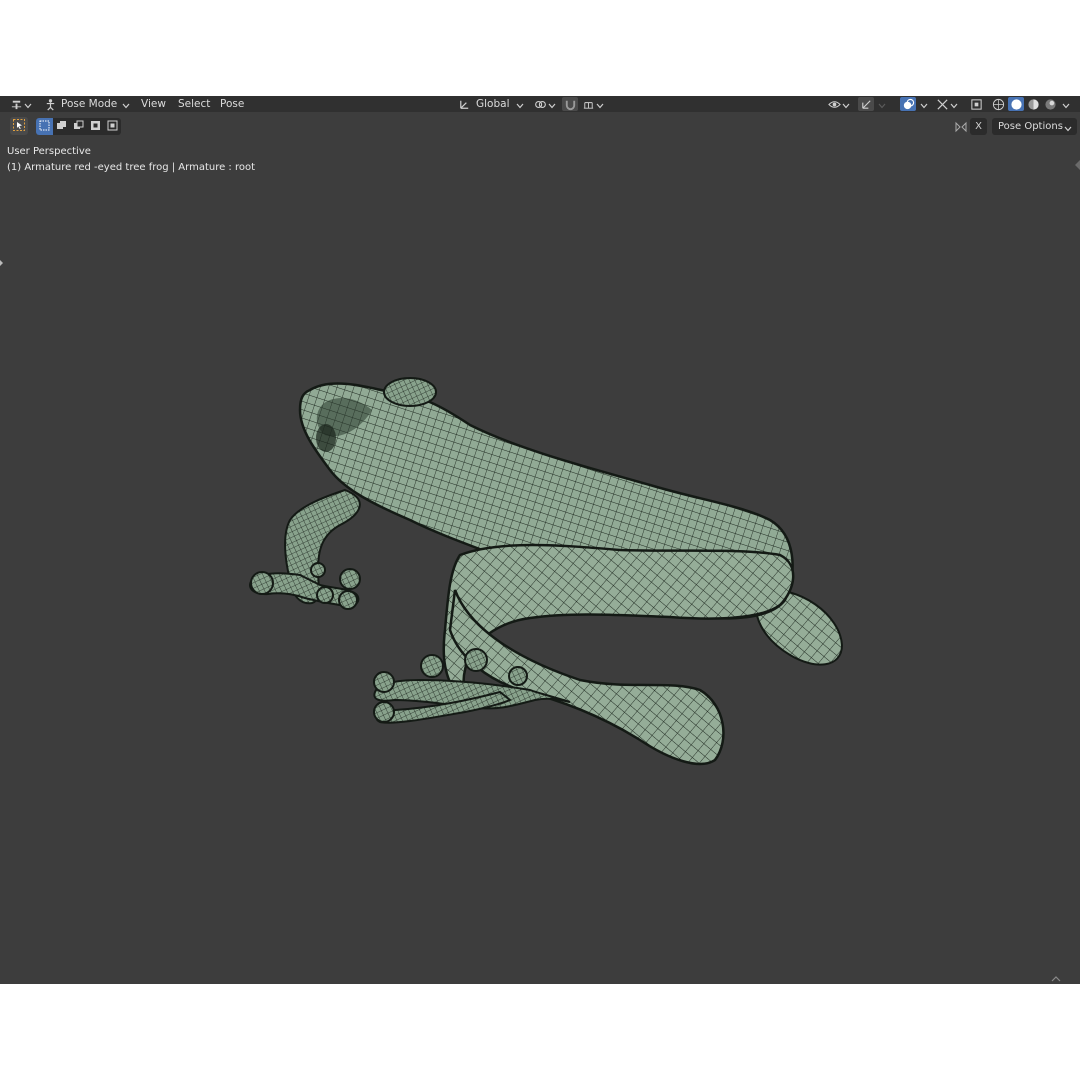 The width and height of the screenshot is (1080, 1080). Describe the element at coordinates (232, 104) in the screenshot. I see `menu-pose: Pose` at that location.